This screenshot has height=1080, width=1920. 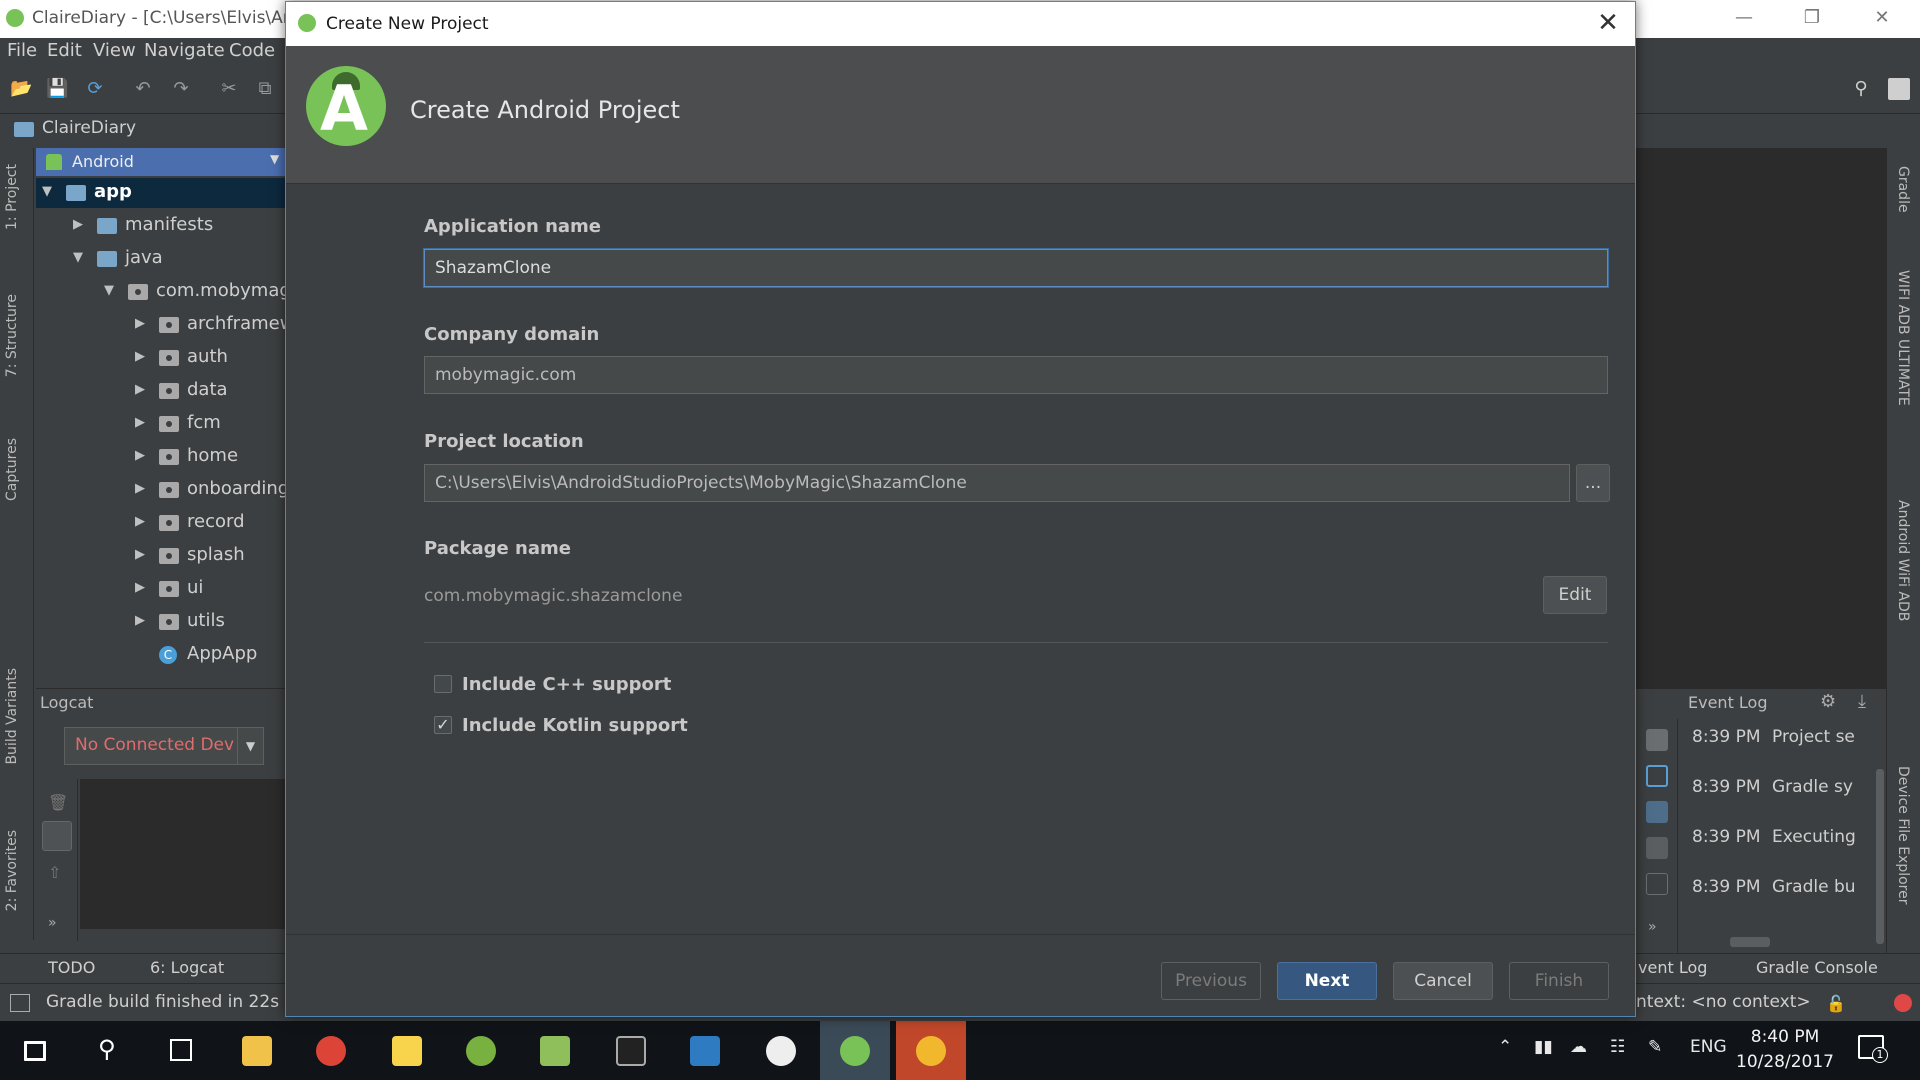 What do you see at coordinates (1657, 812) in the screenshot?
I see `filter-icon` at bounding box center [1657, 812].